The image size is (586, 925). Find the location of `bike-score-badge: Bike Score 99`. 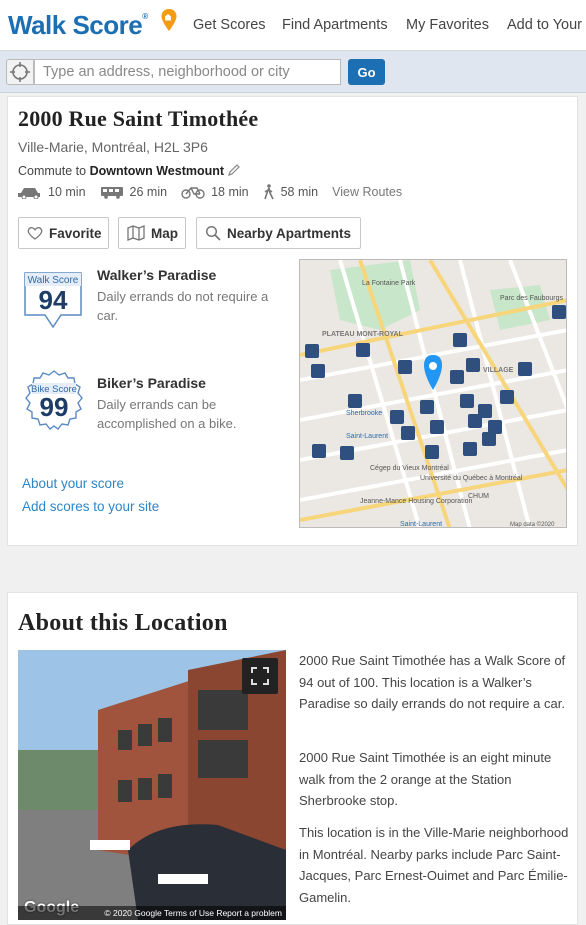

bike-score-badge: Bike Score 99 is located at coordinates (54, 402).